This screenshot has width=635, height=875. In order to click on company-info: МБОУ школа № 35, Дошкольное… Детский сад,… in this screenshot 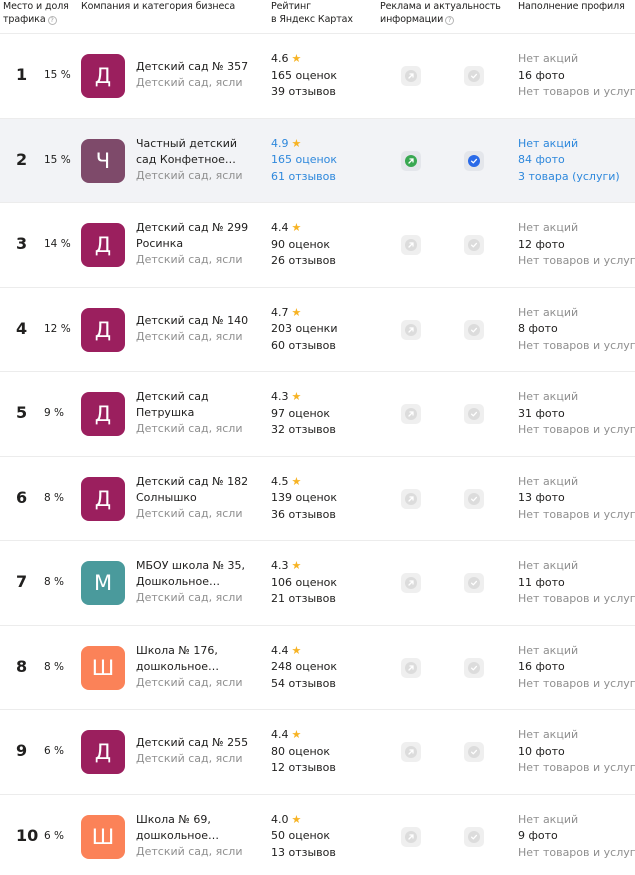, I will do `click(198, 582)`.